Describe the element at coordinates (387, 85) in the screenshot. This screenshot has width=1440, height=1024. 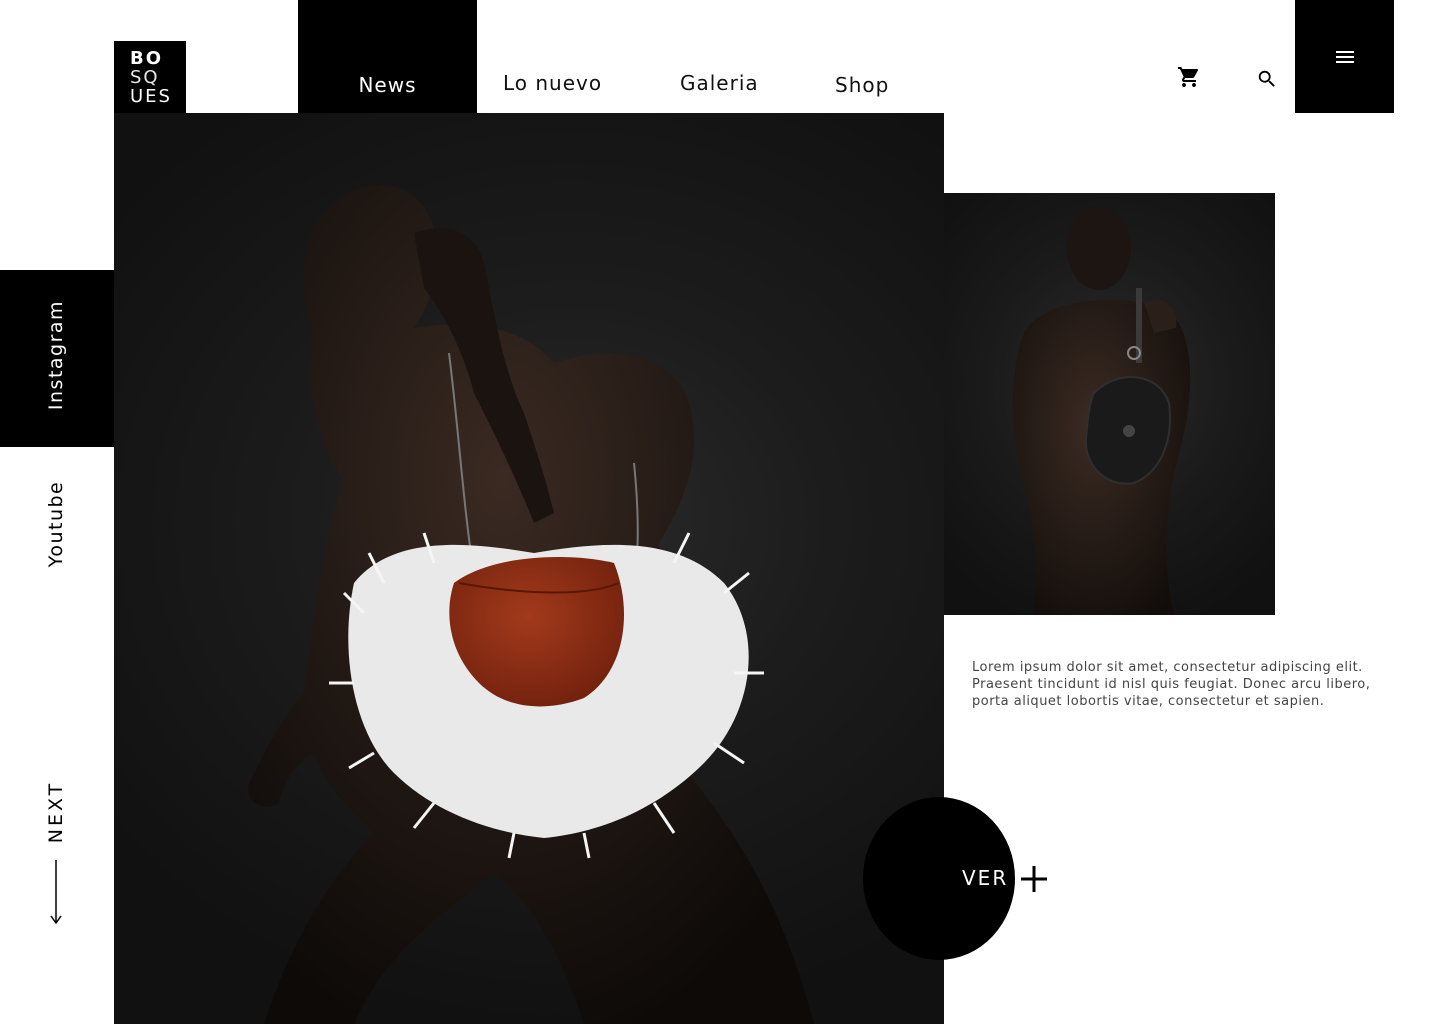
I see `nav-item-news: News` at that location.